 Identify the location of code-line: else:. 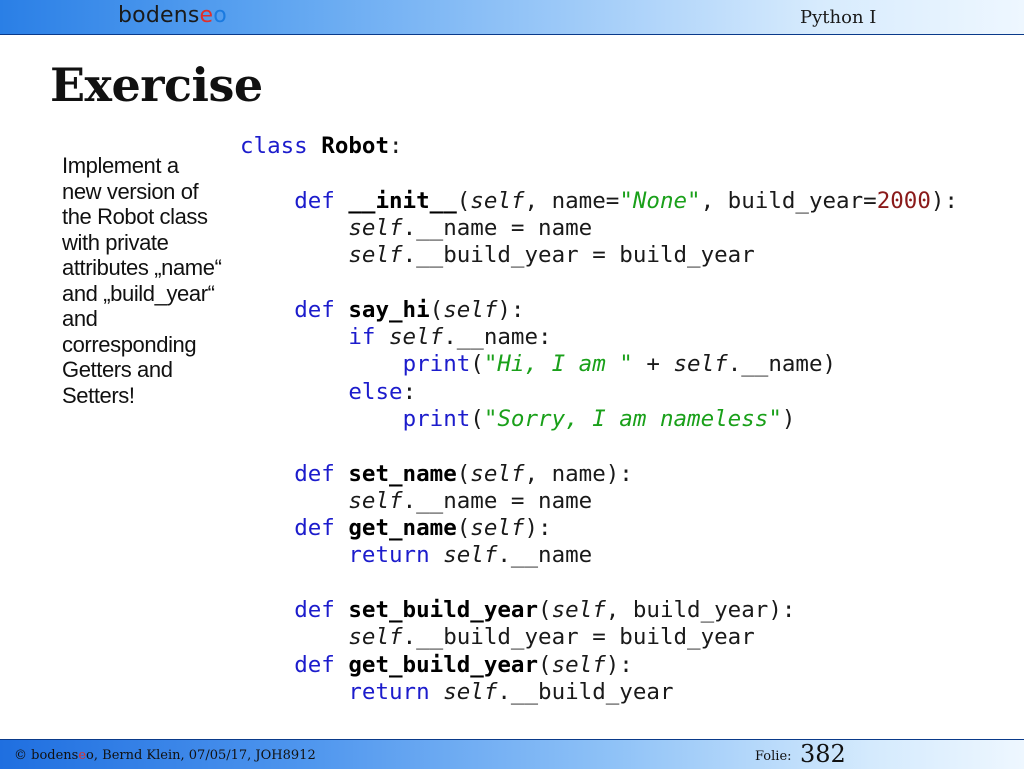
(382, 391).